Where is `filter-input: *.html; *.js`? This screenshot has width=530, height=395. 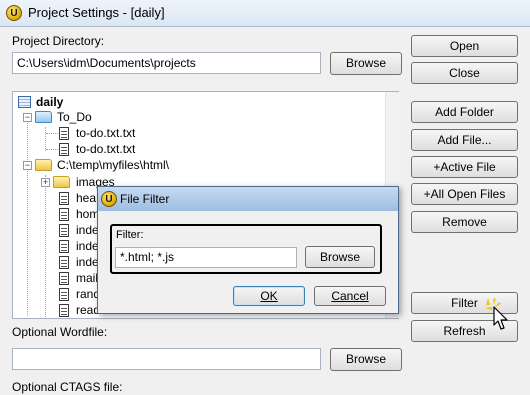 filter-input: *.html; *.js is located at coordinates (206, 257).